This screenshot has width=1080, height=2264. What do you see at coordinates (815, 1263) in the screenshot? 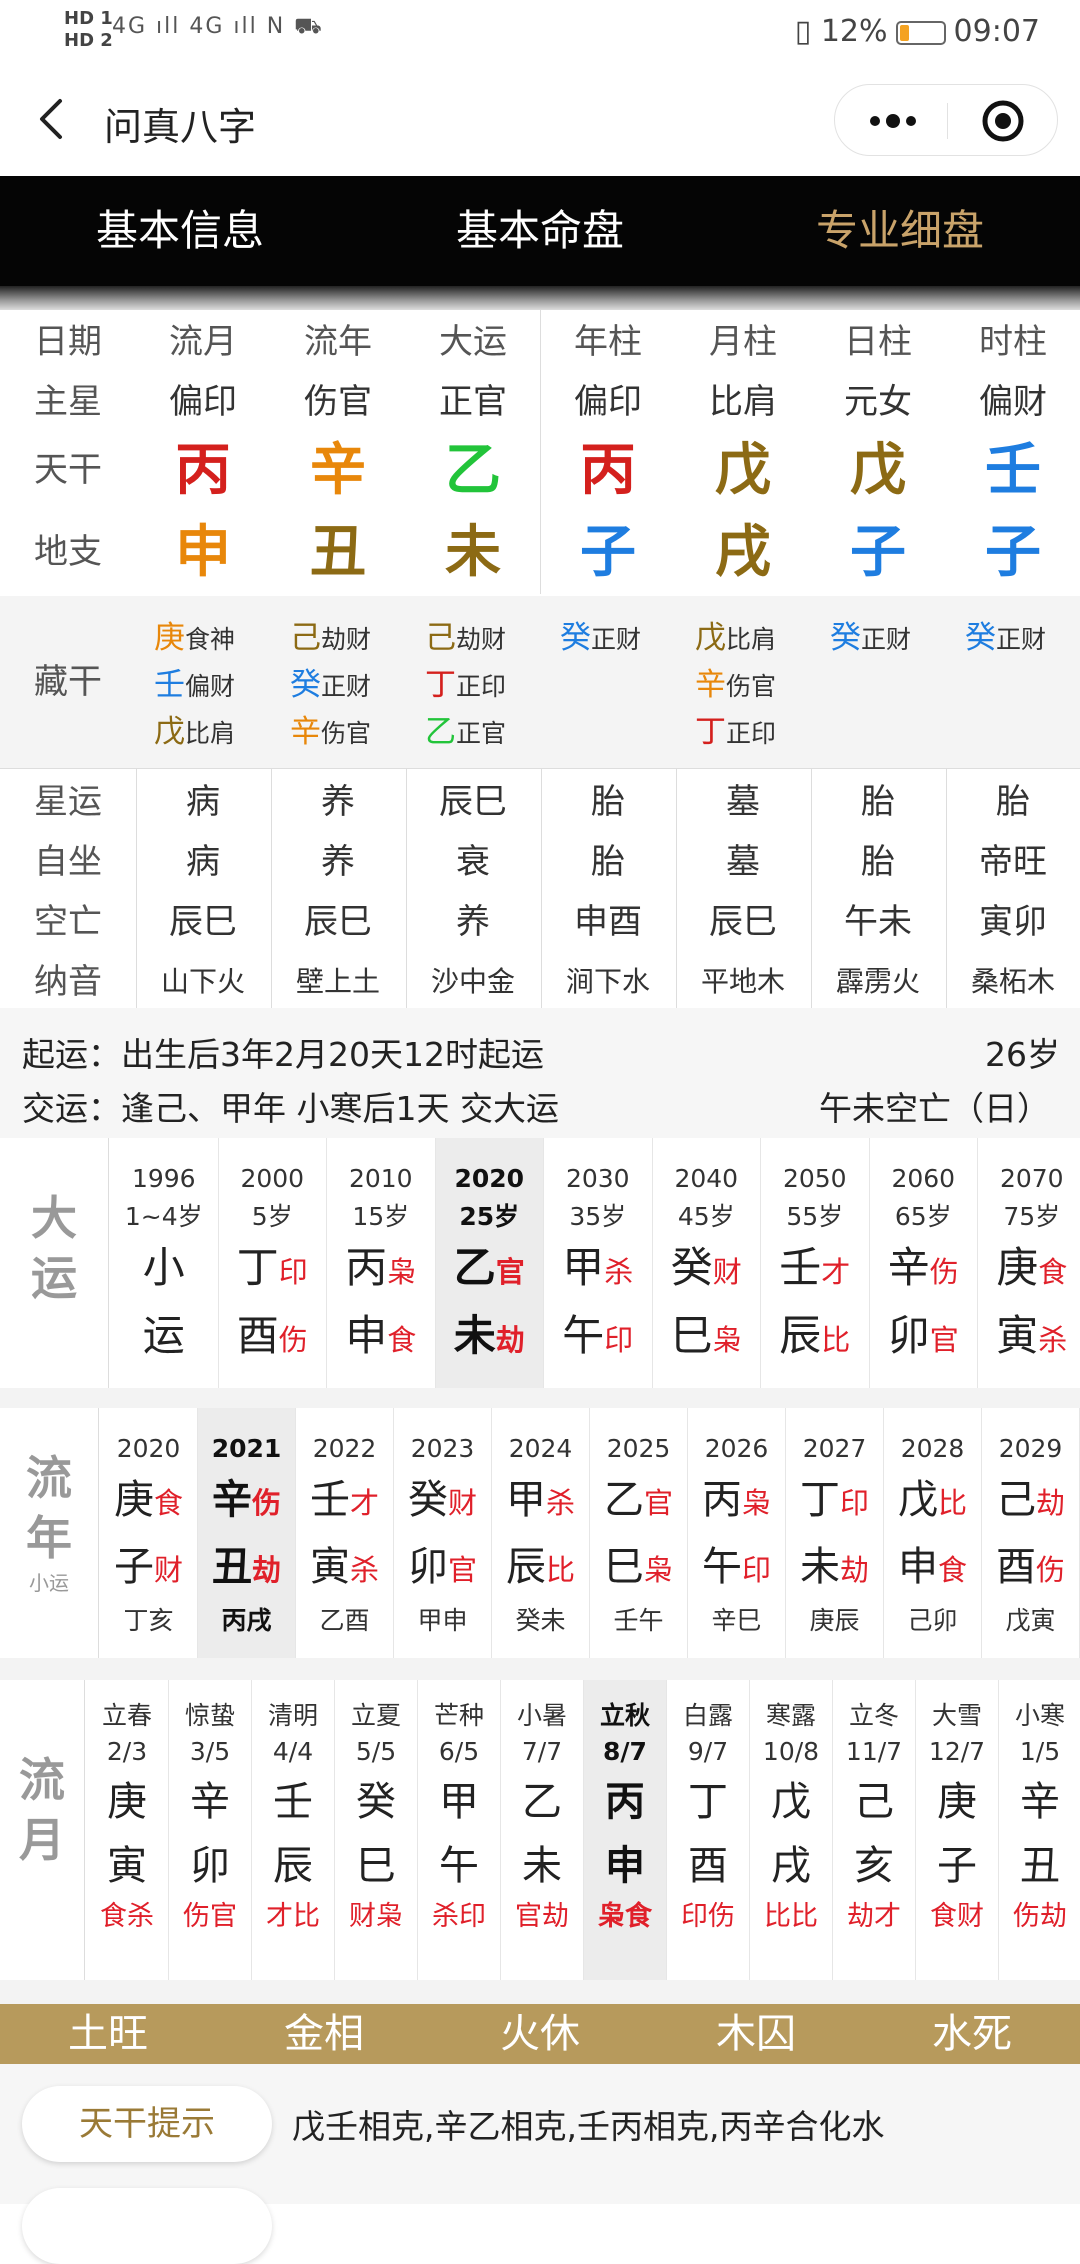
I see `dayun-column: 2050 55岁 壬才 辰比` at bounding box center [815, 1263].